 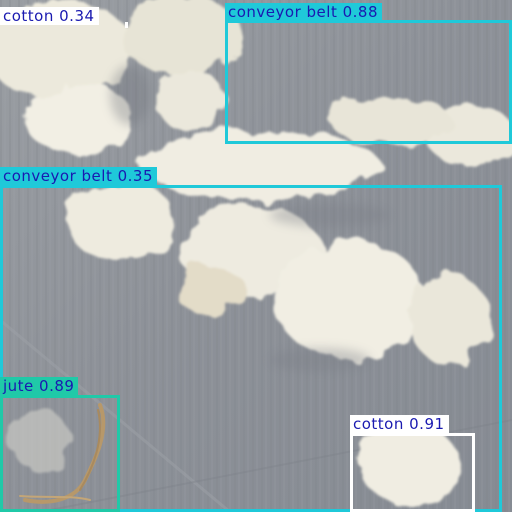 What do you see at coordinates (78, 176) in the screenshot?
I see `detection-label-conveyor-belt-0-35: conveyor belt 0.35` at bounding box center [78, 176].